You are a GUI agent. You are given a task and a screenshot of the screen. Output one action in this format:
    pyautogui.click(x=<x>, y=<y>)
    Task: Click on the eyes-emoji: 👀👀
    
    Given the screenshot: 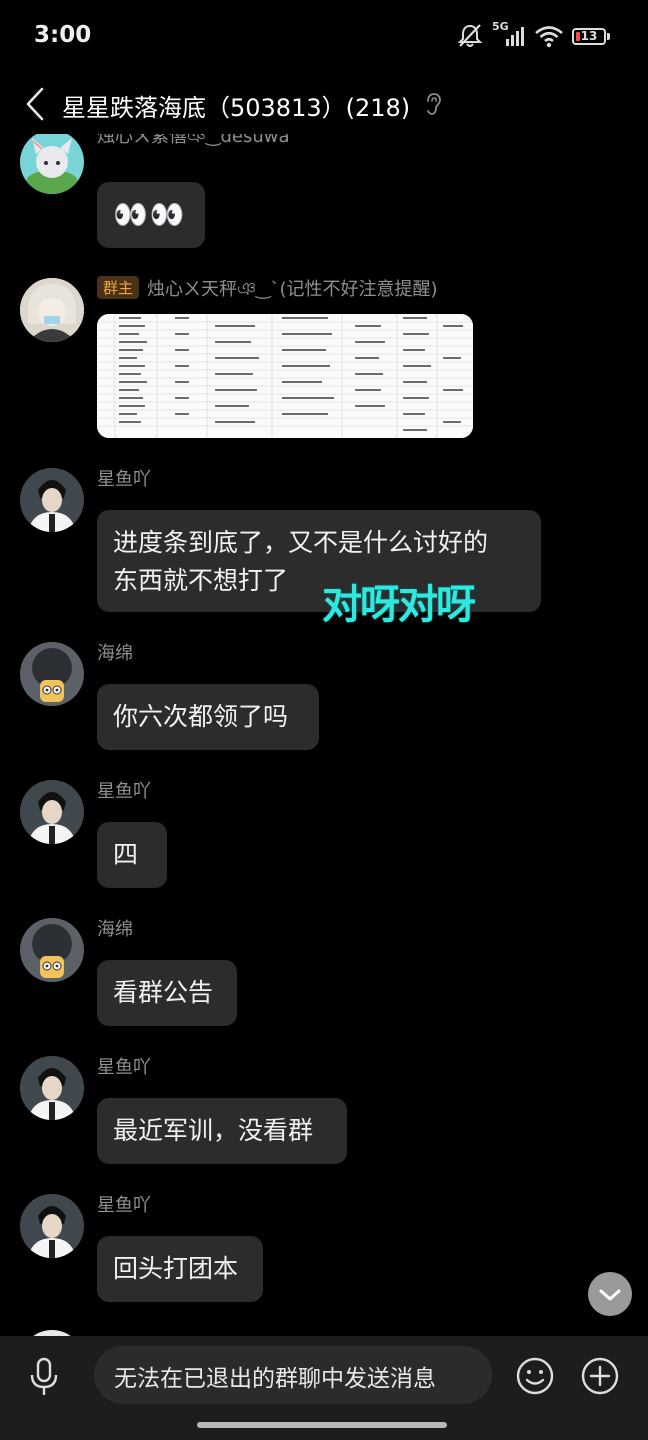 What is the action you would take?
    pyautogui.click(x=150, y=214)
    